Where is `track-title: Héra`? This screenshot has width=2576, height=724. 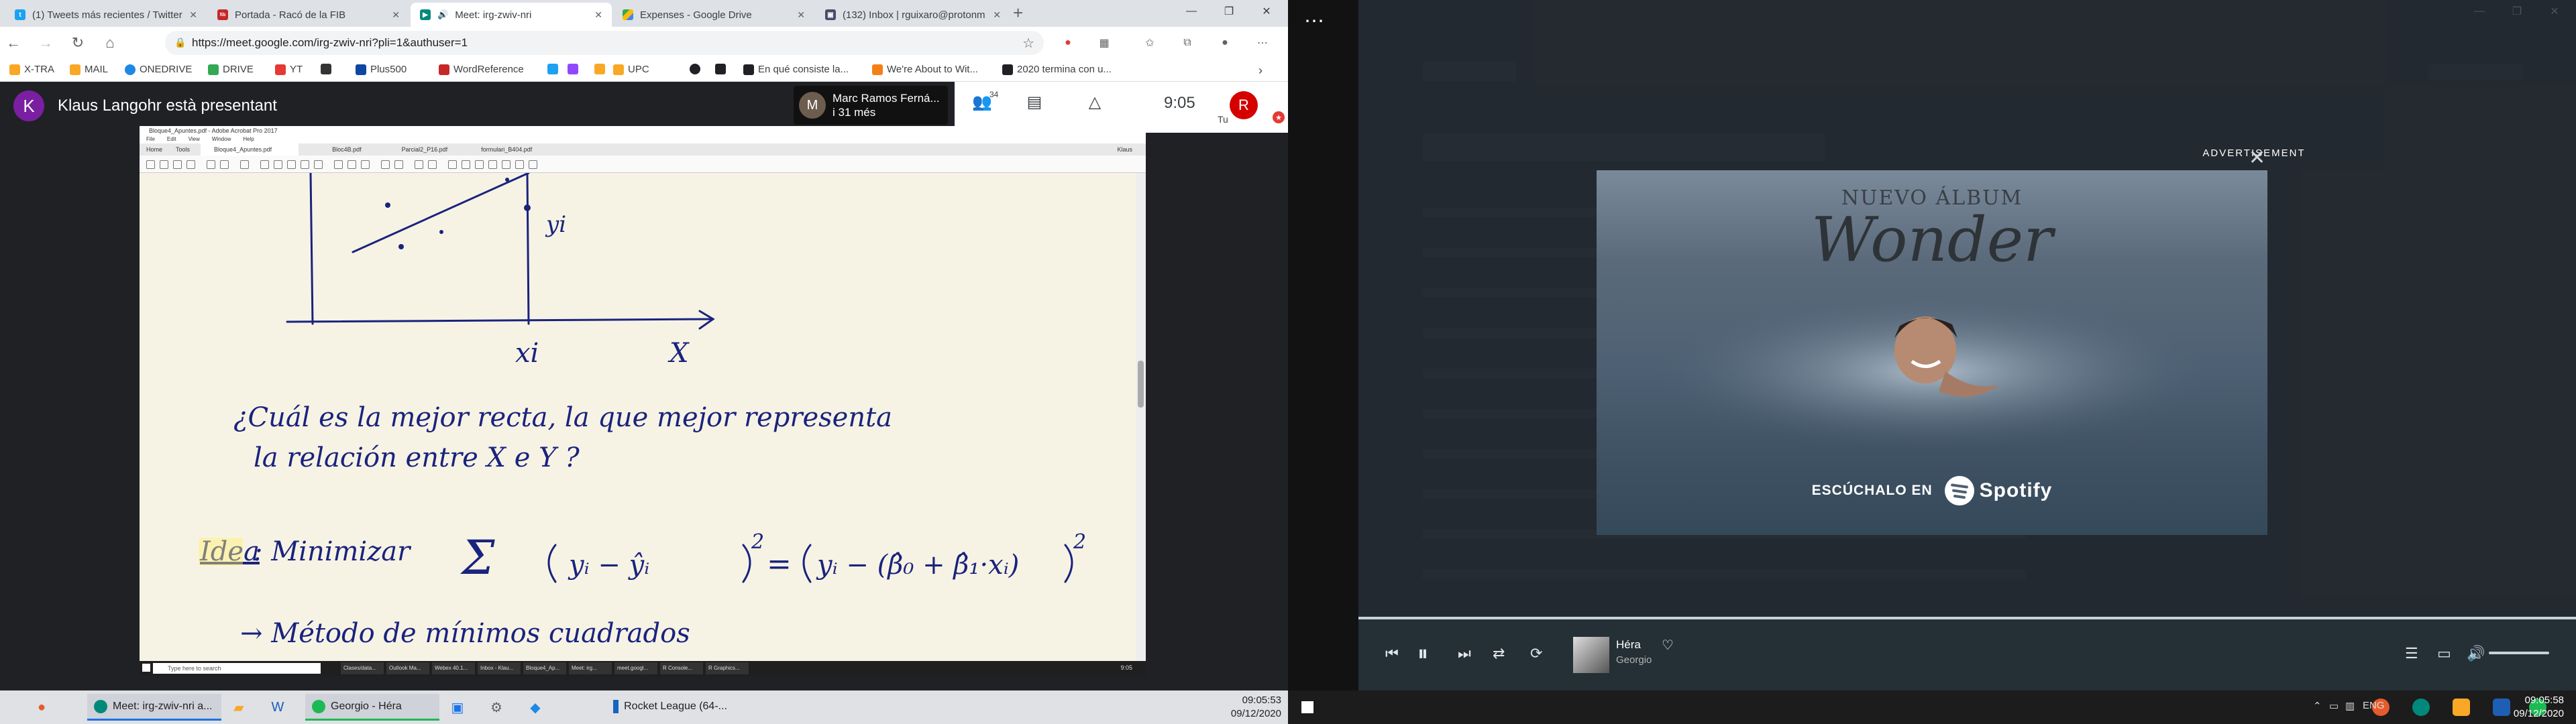
track-title: Héra is located at coordinates (1628, 645).